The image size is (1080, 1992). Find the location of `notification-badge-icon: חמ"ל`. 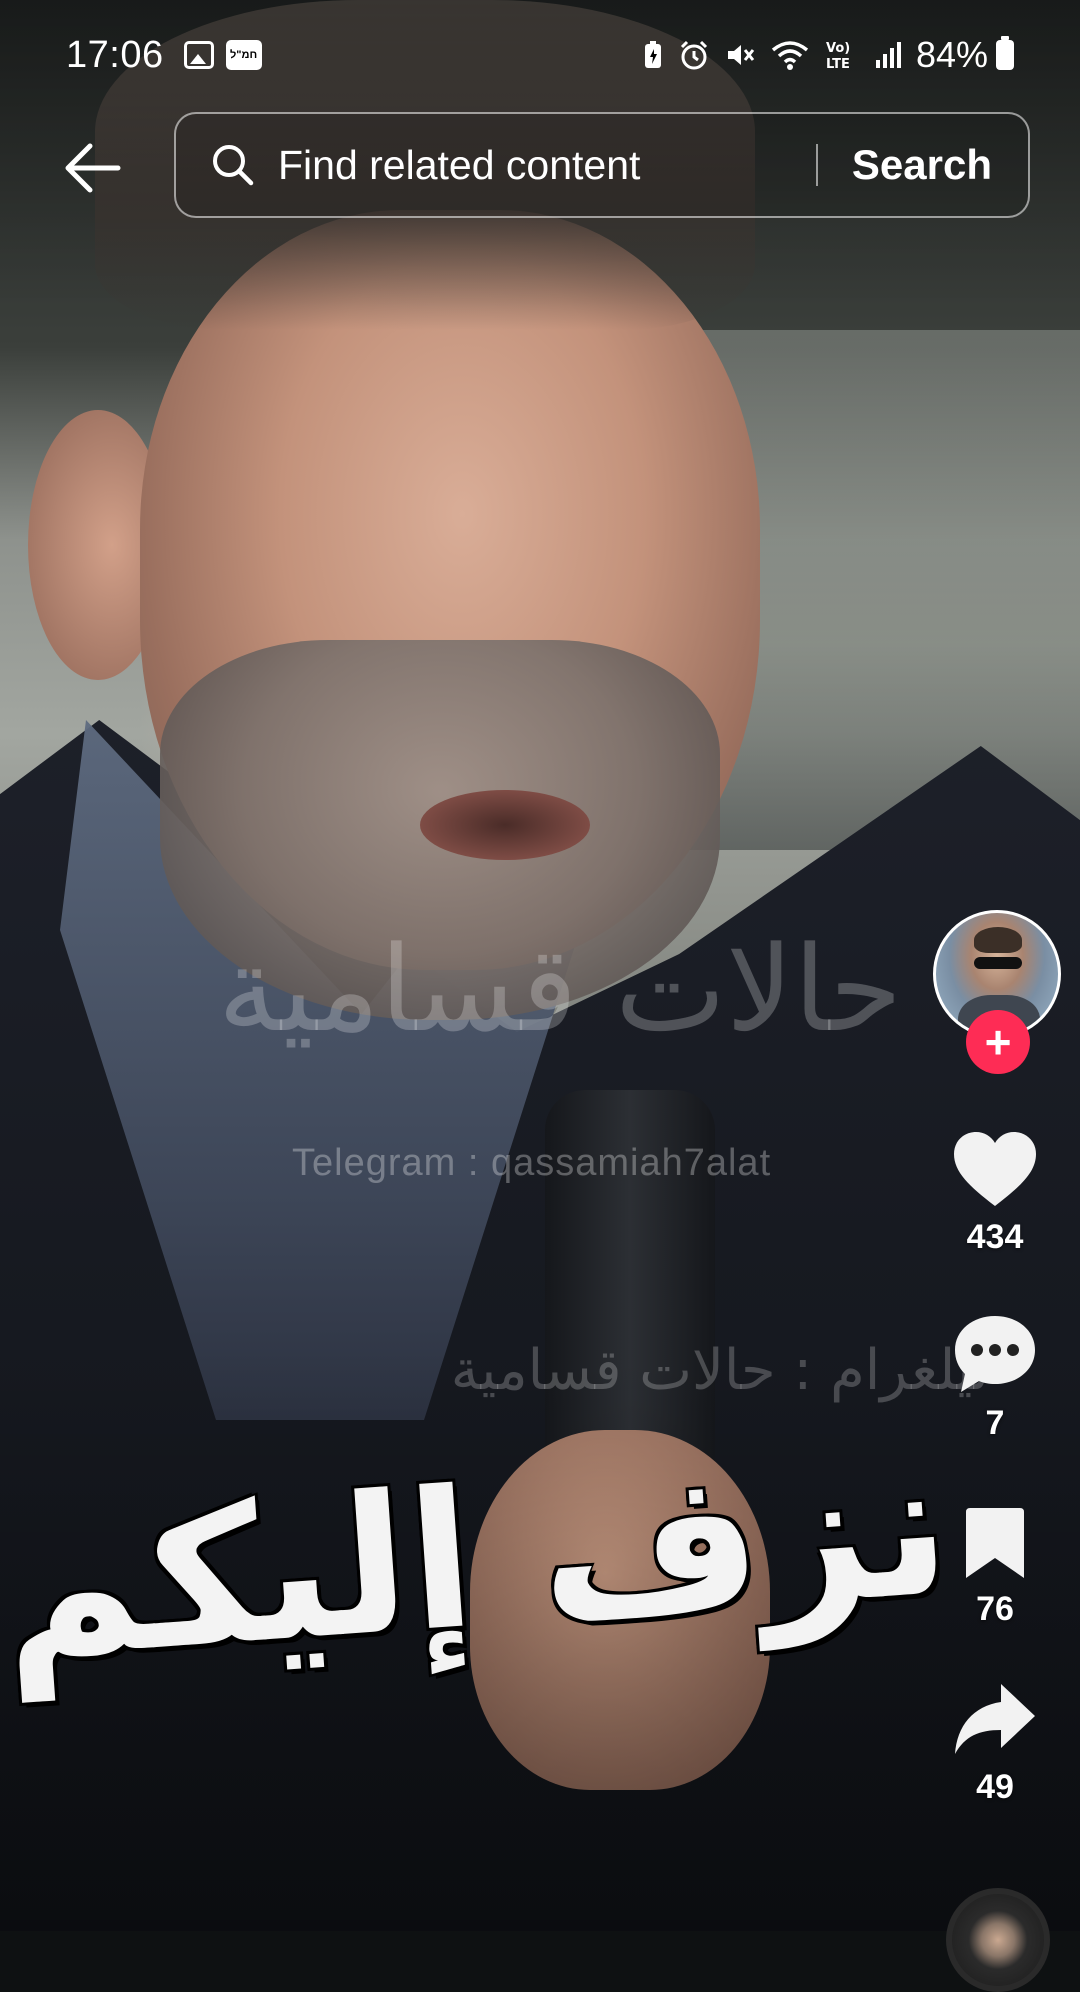

notification-badge-icon: חמ"ל is located at coordinates (243, 55).